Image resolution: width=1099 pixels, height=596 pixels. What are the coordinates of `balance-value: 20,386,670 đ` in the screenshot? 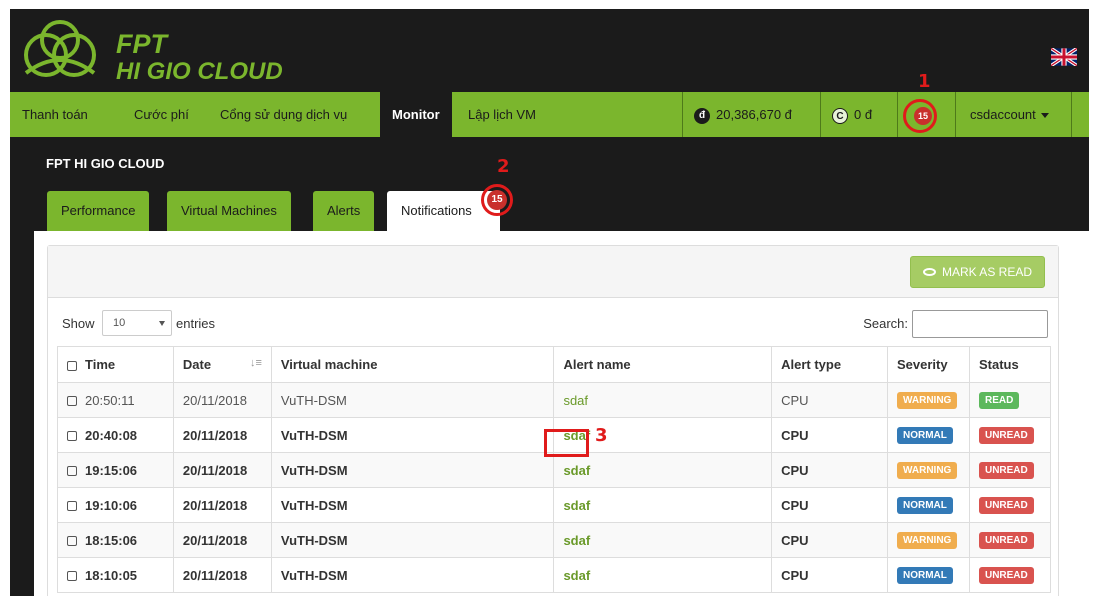 It's located at (754, 114).